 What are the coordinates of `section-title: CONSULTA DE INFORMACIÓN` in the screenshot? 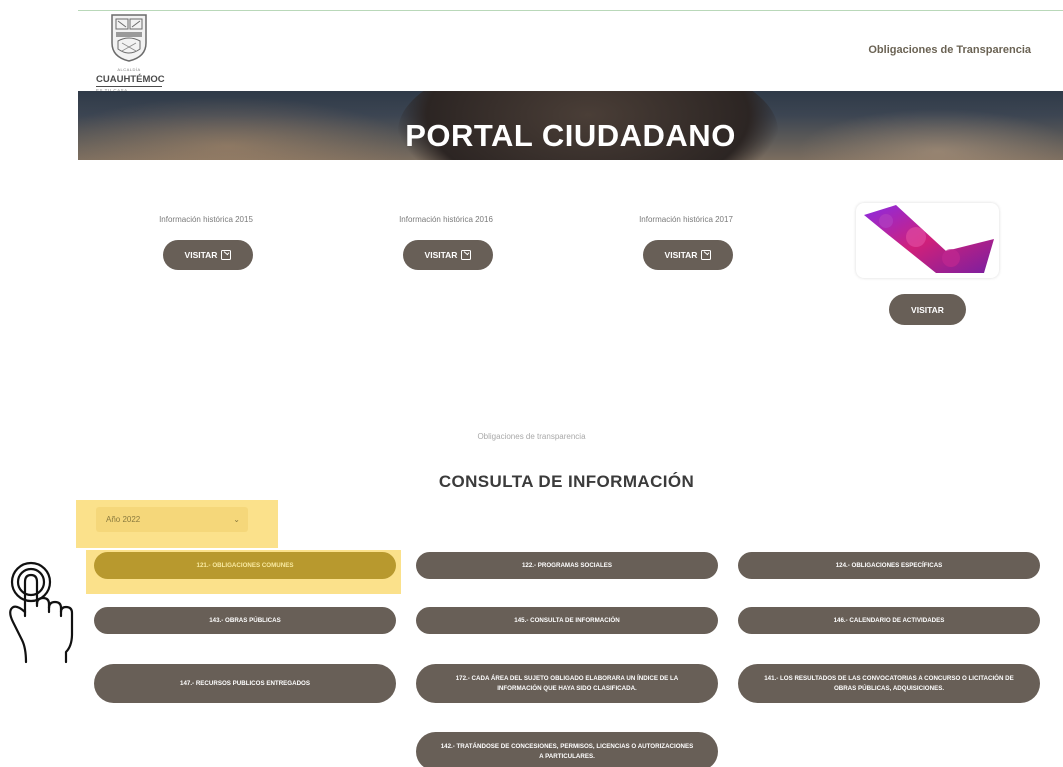 It's located at (566, 481).